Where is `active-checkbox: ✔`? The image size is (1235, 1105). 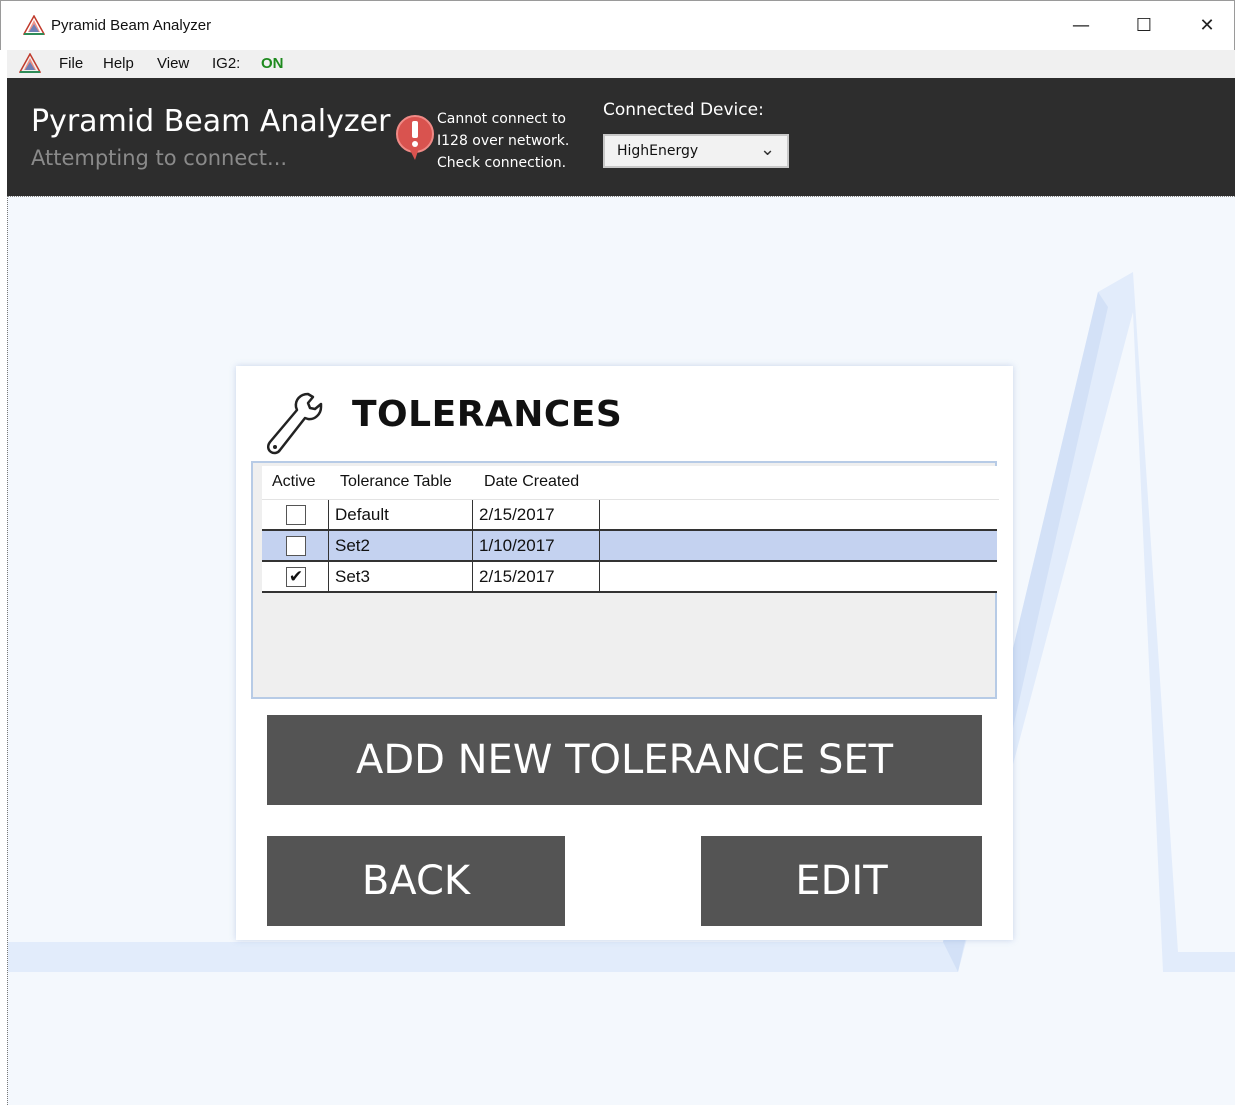 active-checkbox: ✔ is located at coordinates (296, 577).